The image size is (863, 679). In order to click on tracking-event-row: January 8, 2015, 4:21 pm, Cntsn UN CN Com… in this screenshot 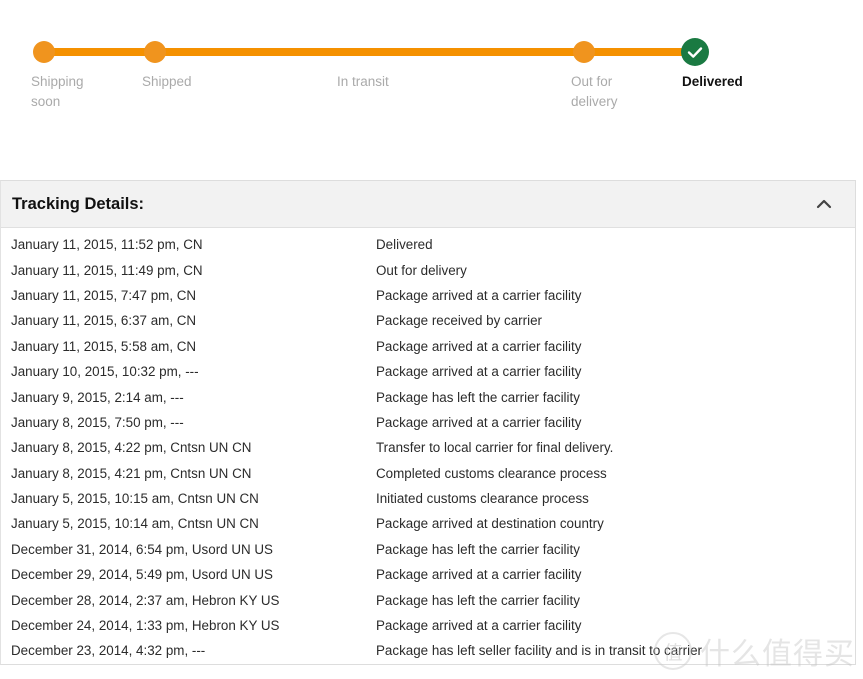, I will do `click(428, 473)`.